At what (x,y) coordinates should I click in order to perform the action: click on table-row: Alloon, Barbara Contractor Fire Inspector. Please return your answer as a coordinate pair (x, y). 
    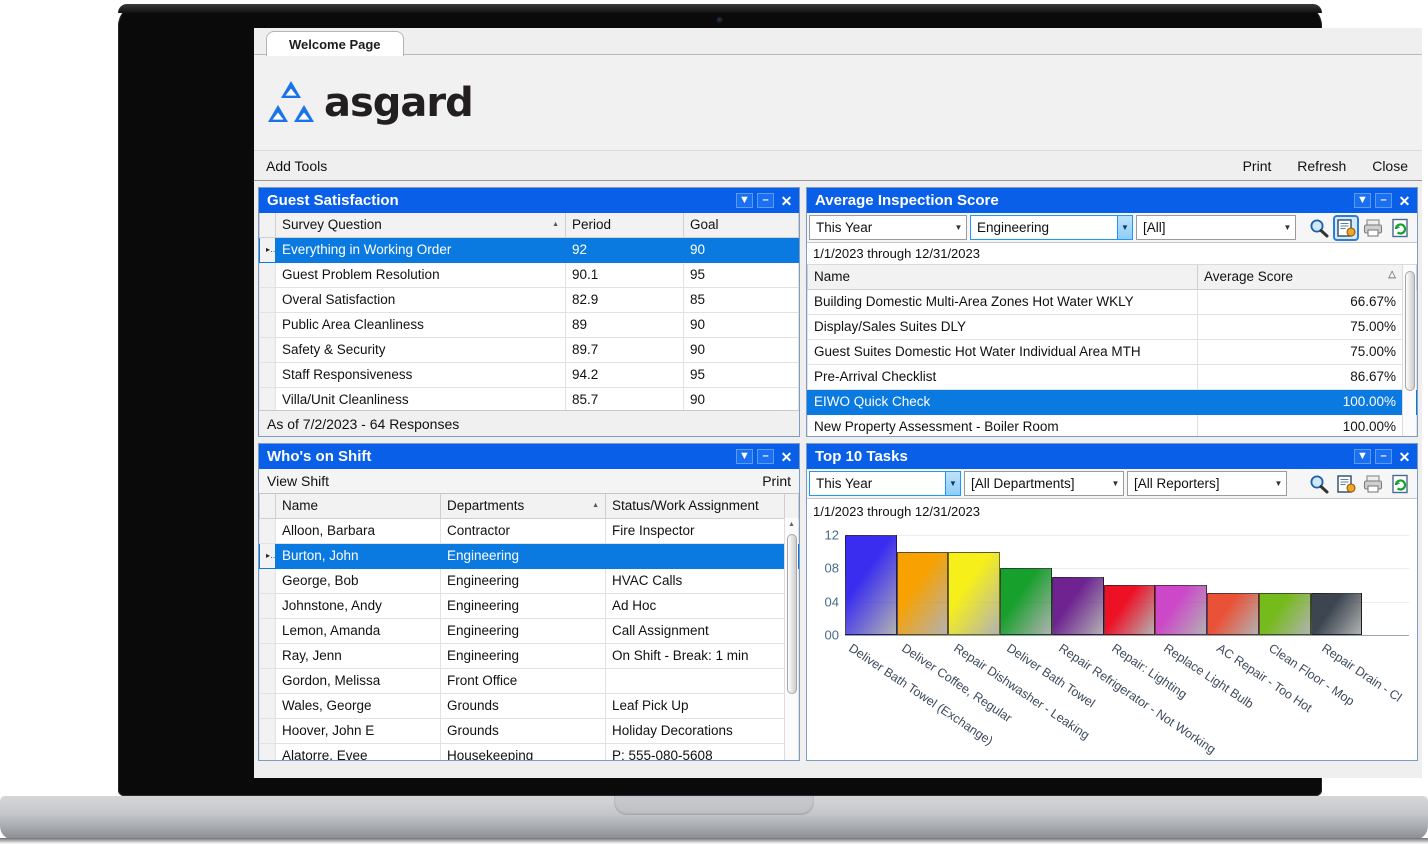
    Looking at the image, I should click on (529, 530).